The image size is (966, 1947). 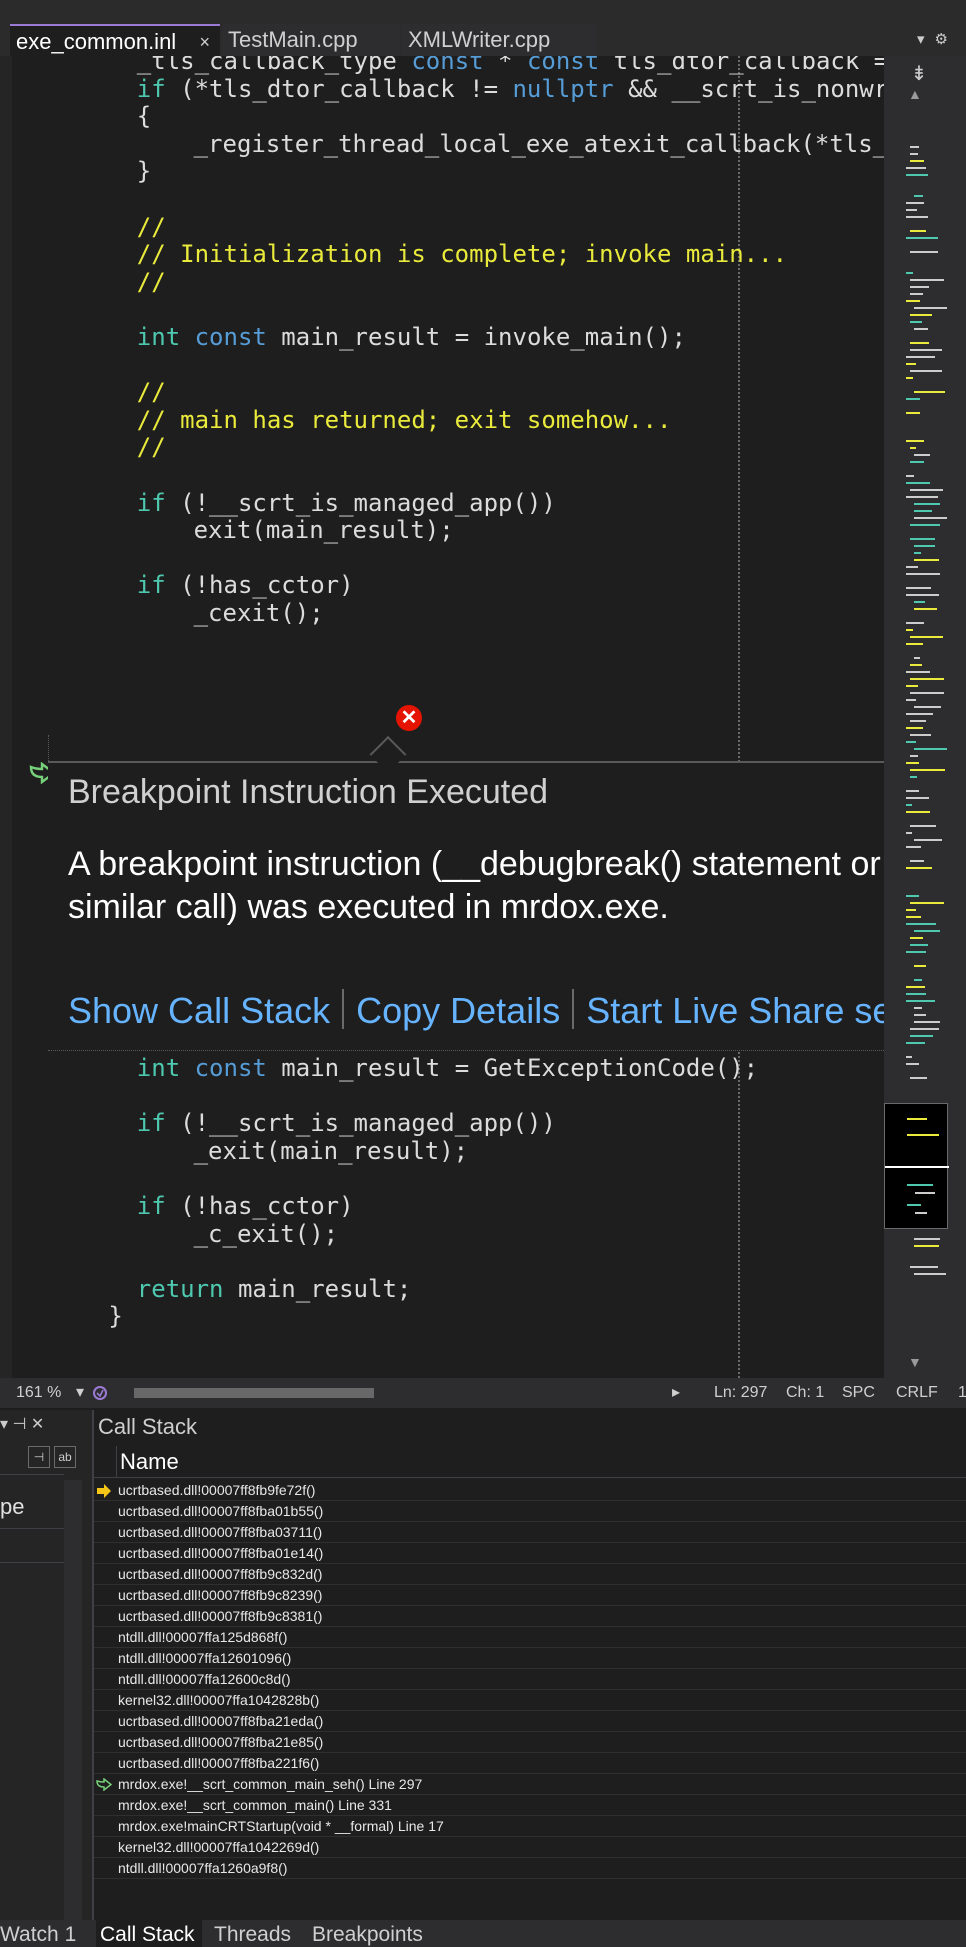 What do you see at coordinates (917, 1393) in the screenshot?
I see `line-ending: CRLF` at bounding box center [917, 1393].